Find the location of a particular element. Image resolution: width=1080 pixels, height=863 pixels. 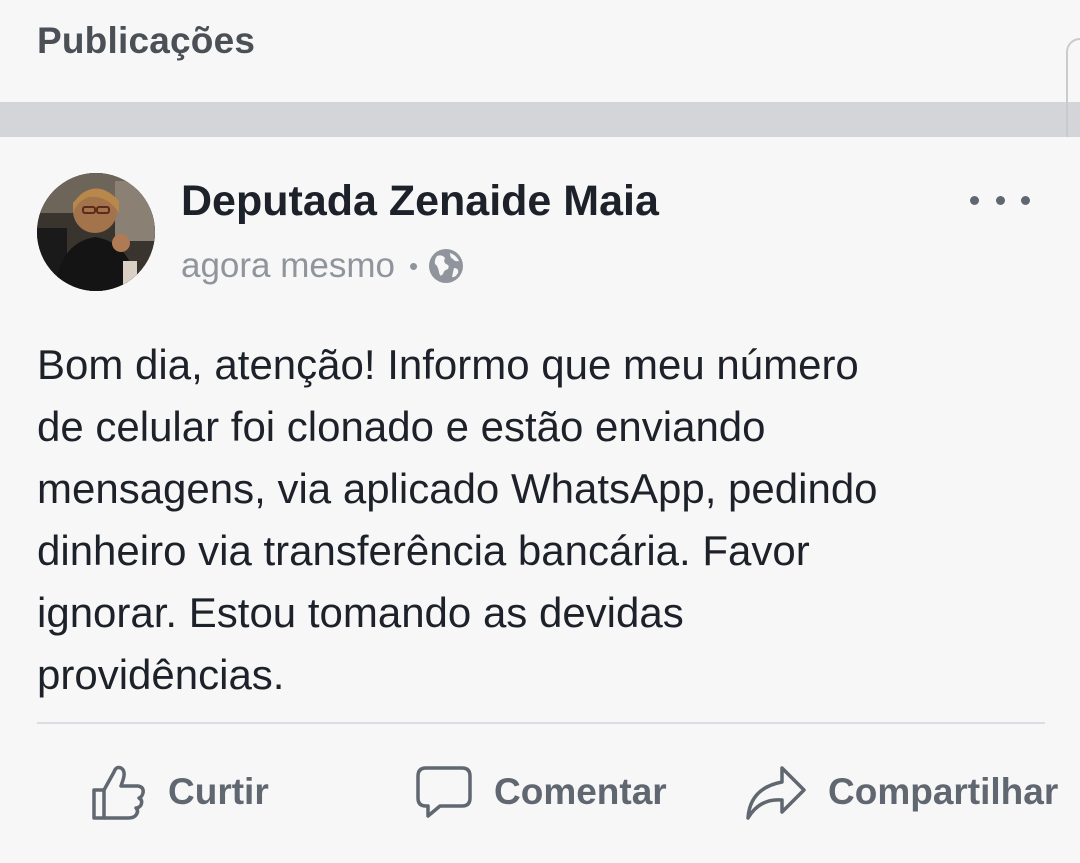

share-arrow-icon is located at coordinates (776, 793).